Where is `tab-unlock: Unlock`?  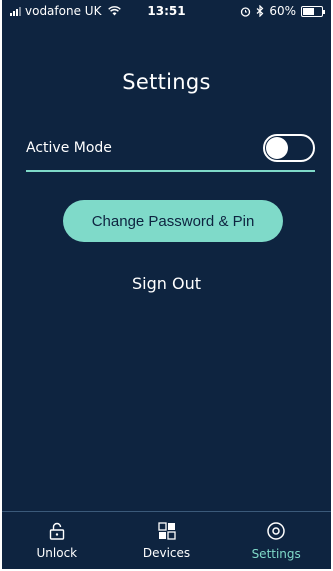
tab-unlock: Unlock is located at coordinates (57, 540).